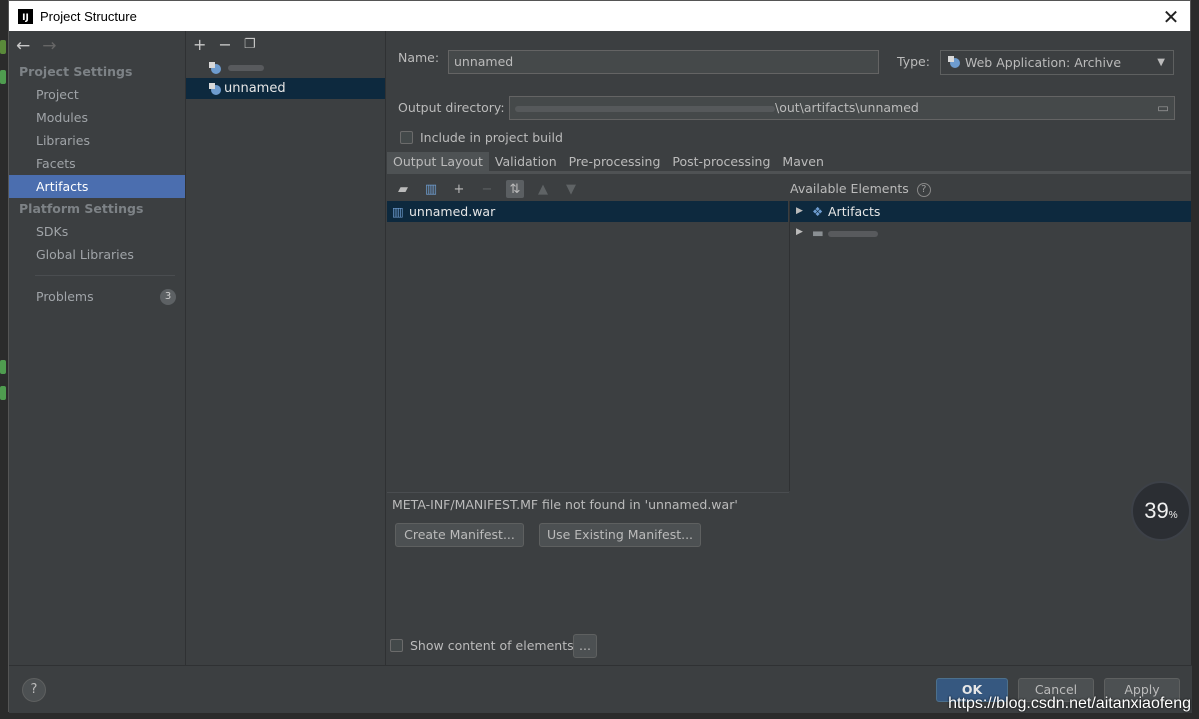  What do you see at coordinates (615, 163) in the screenshot?
I see `tab-pre-processing: Pre-processing` at bounding box center [615, 163].